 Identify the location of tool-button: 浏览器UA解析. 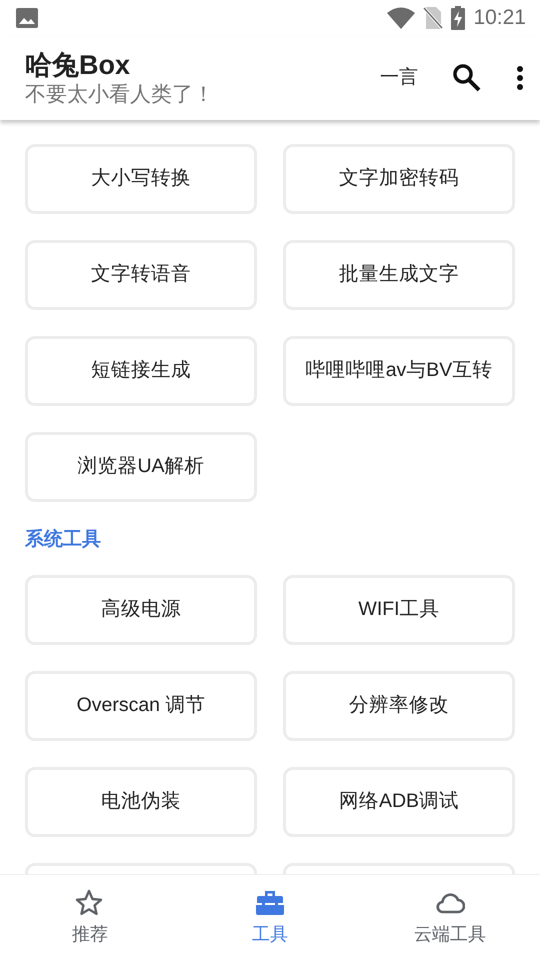
(141, 467).